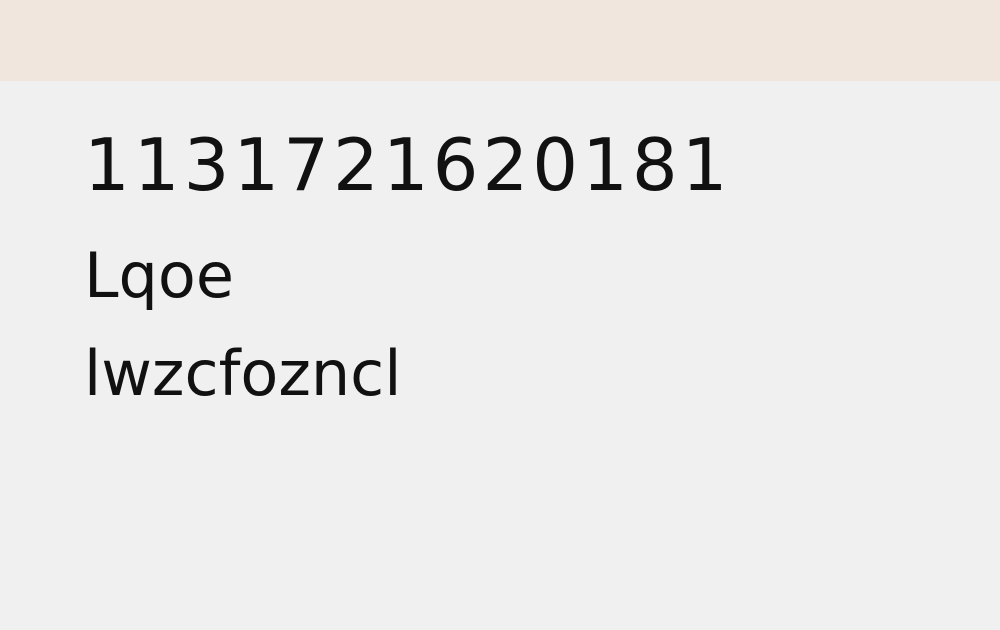  I want to click on second-word-text: lwzcfozncl, so click(243, 373).